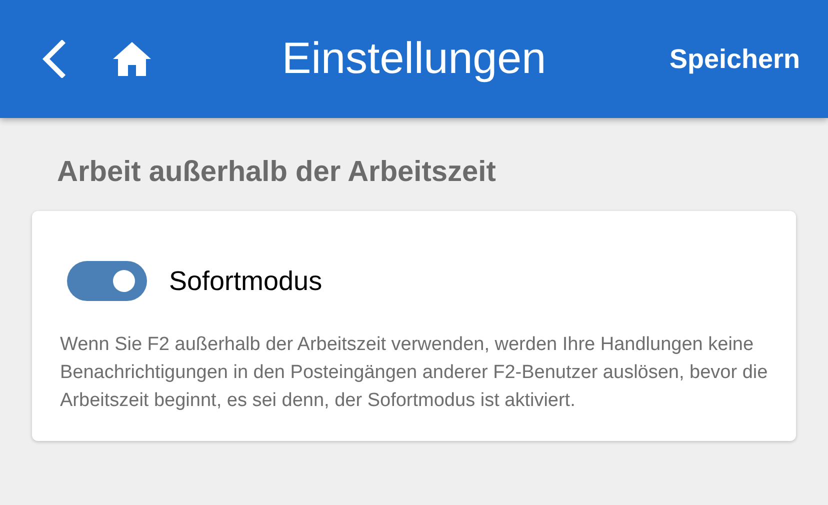 The height and width of the screenshot is (505, 828). Describe the element at coordinates (53, 59) in the screenshot. I see `back-icon` at that location.